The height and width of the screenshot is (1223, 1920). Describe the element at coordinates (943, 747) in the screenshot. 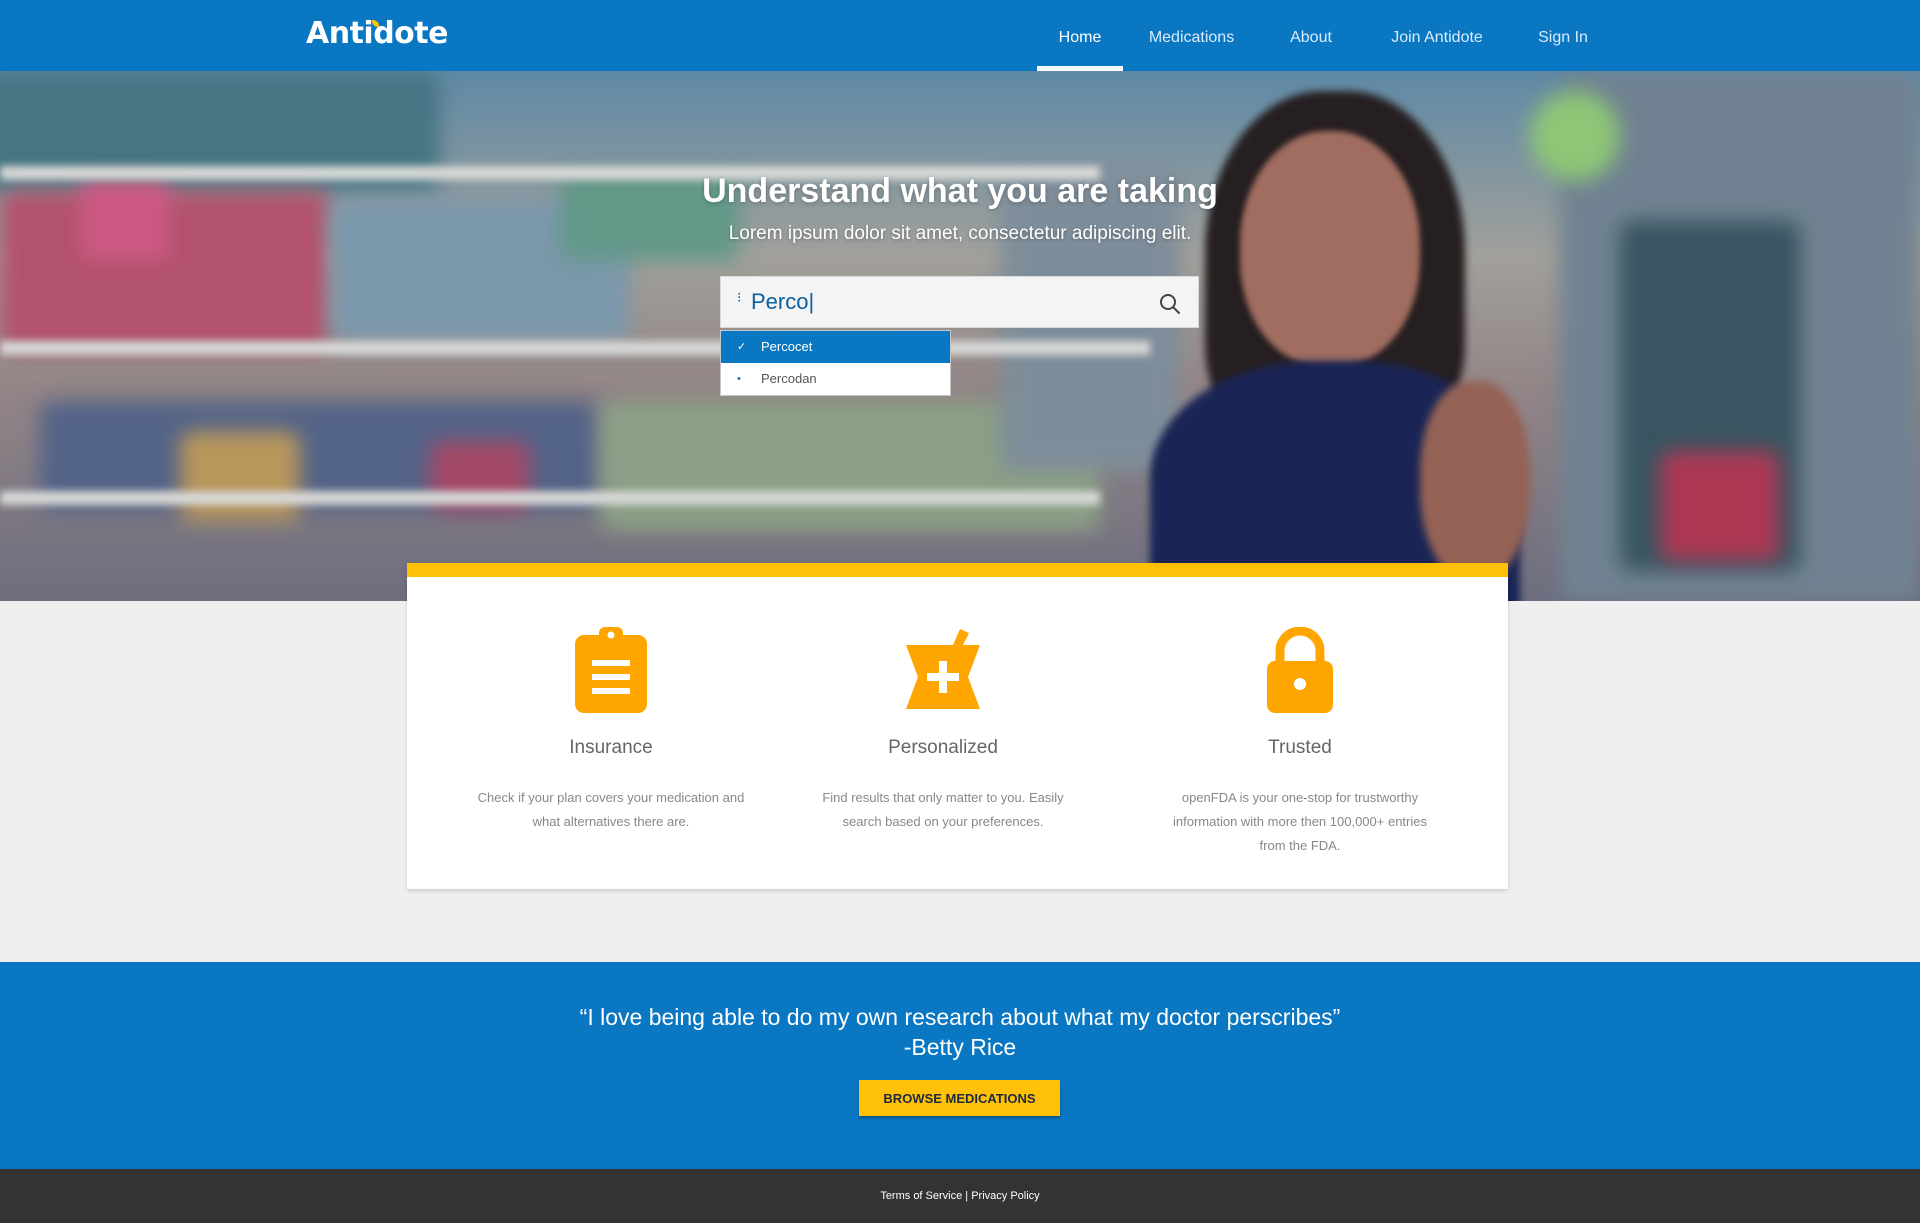

I see `feature-title: Personalized` at that location.